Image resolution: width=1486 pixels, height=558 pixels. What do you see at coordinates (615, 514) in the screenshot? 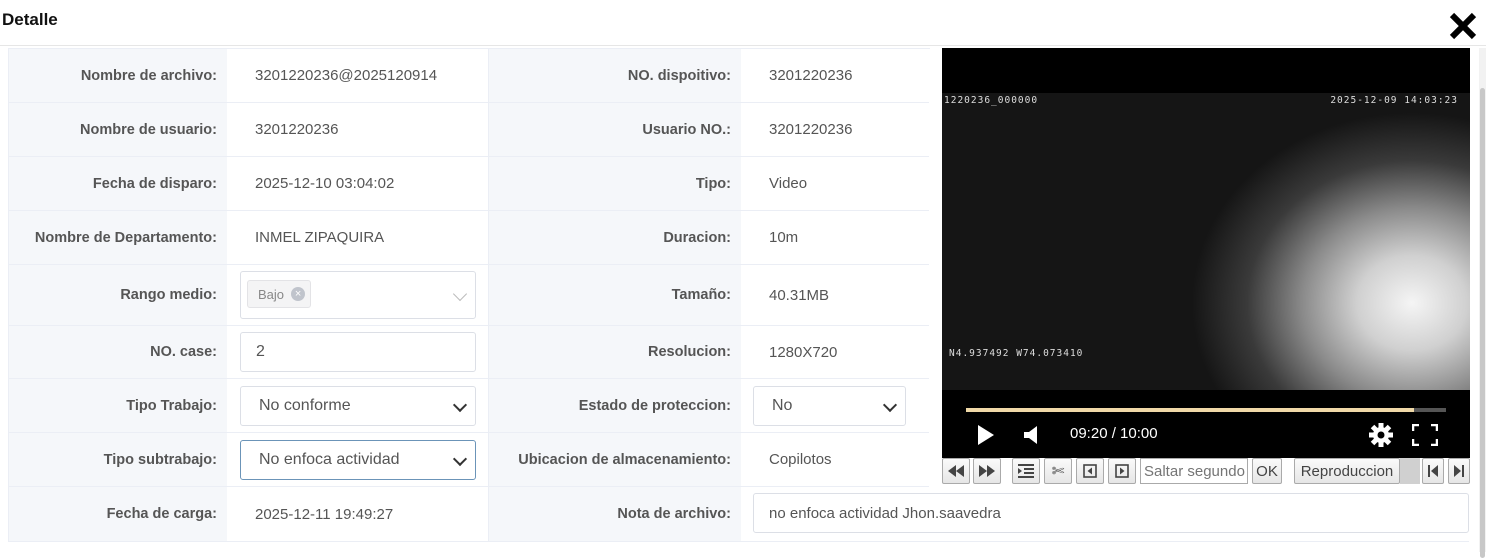
I see `label-nota-archivo: Nota de archivo:` at bounding box center [615, 514].